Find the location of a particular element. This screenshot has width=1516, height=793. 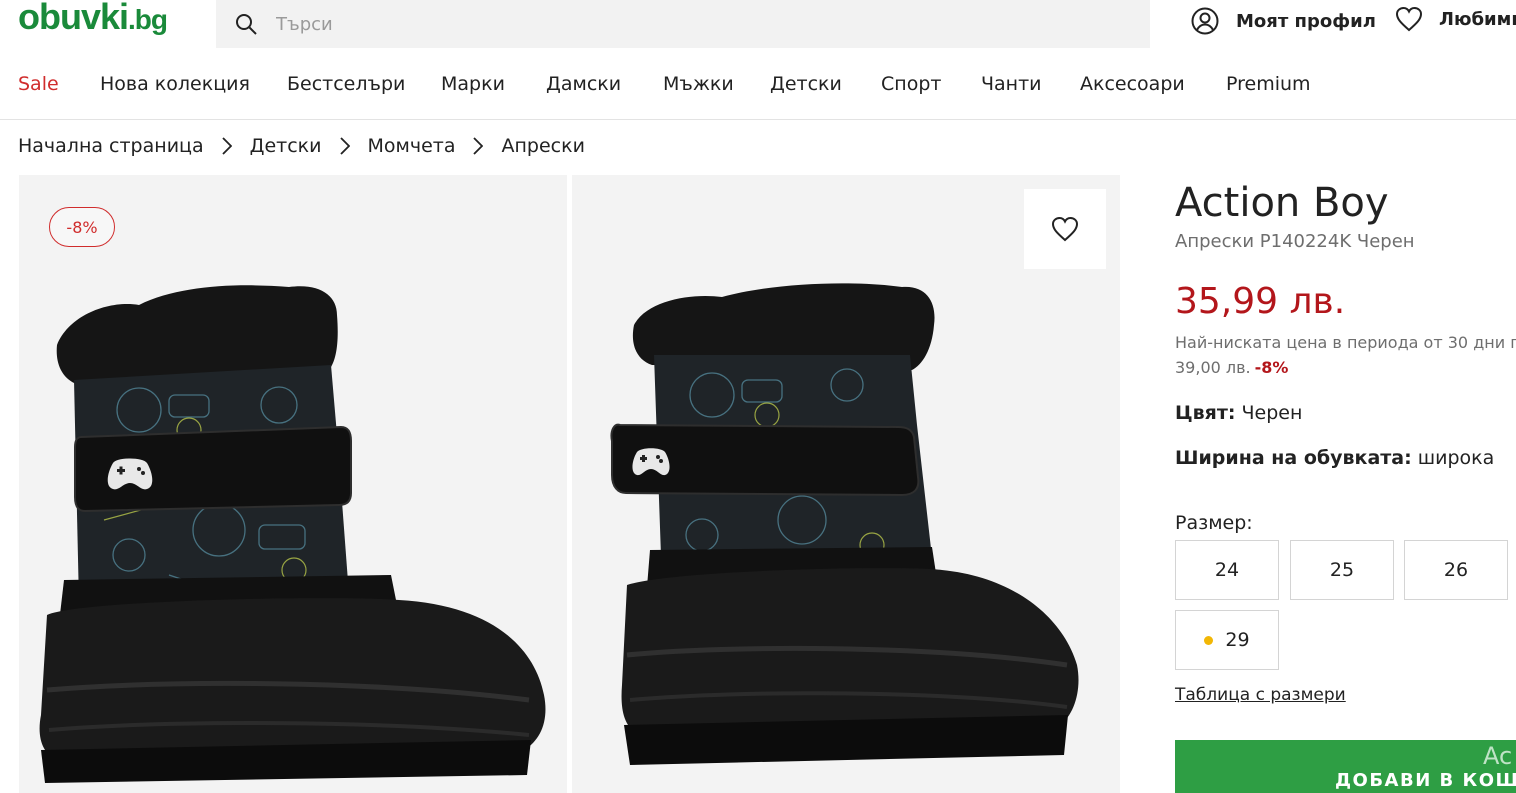

size-value: 29 is located at coordinates (1237, 640).